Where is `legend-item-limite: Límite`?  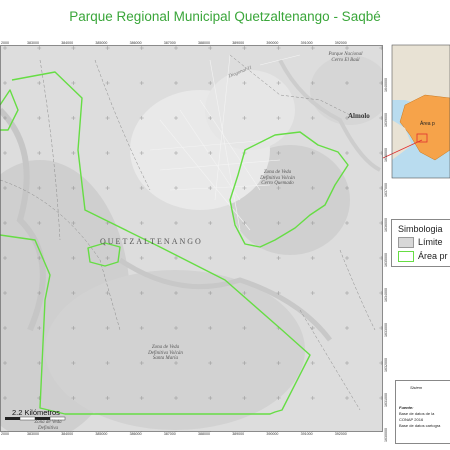
legend-item-limite: Límite is located at coordinates (420, 243).